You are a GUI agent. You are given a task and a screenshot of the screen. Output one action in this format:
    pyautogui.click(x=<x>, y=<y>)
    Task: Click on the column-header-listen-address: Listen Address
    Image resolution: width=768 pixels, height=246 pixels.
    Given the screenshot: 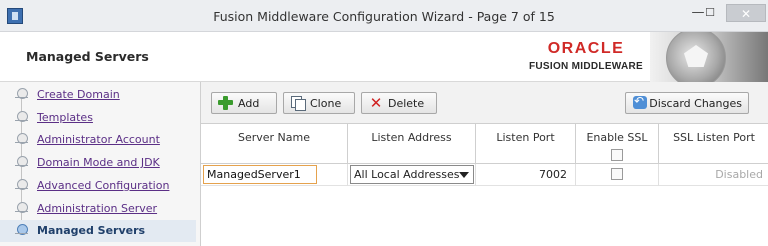 What is the action you would take?
    pyautogui.click(x=412, y=144)
    